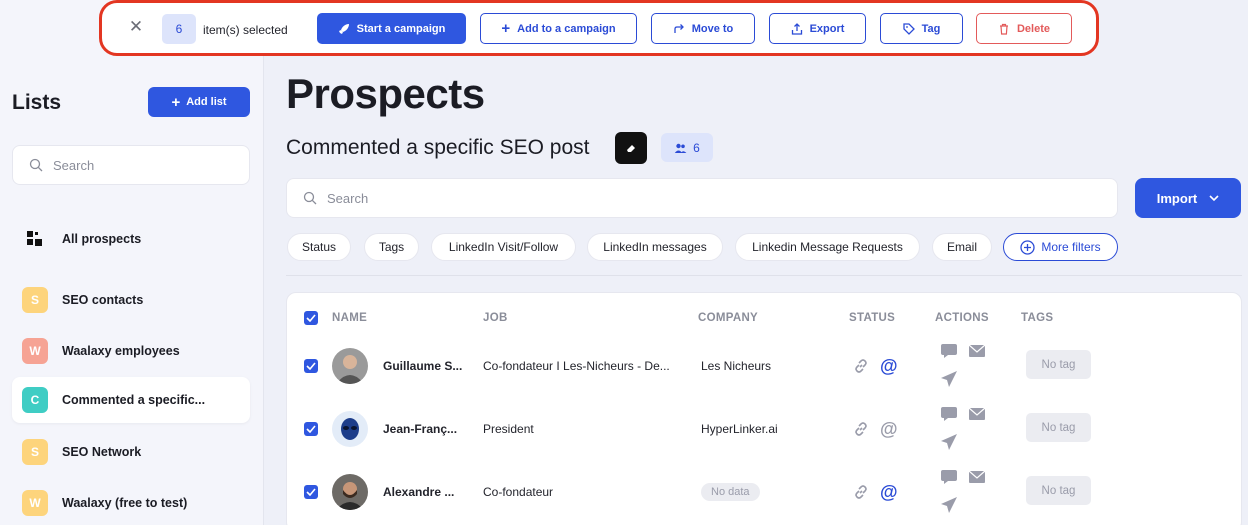  What do you see at coordinates (702, 198) in the screenshot?
I see `prospect-search-input: Search` at bounding box center [702, 198].